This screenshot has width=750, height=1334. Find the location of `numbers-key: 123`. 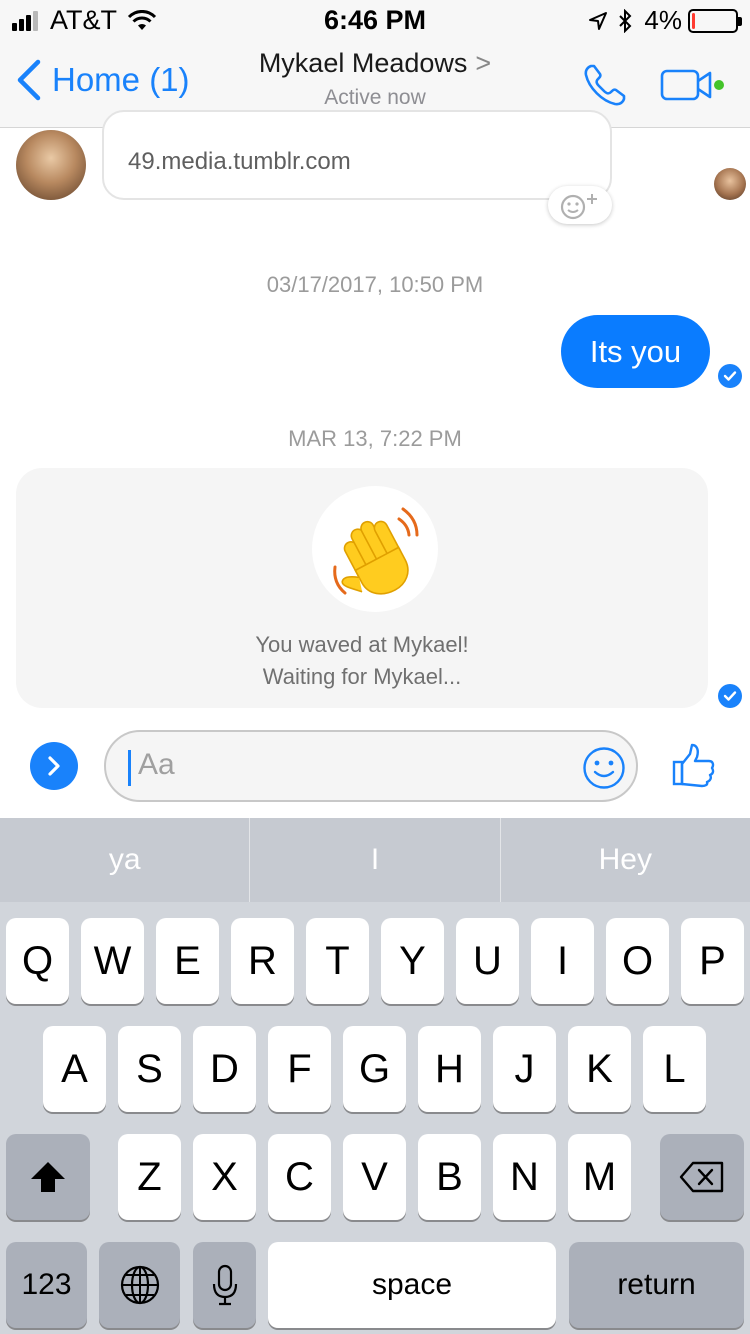

numbers-key: 123 is located at coordinates (46, 1285).